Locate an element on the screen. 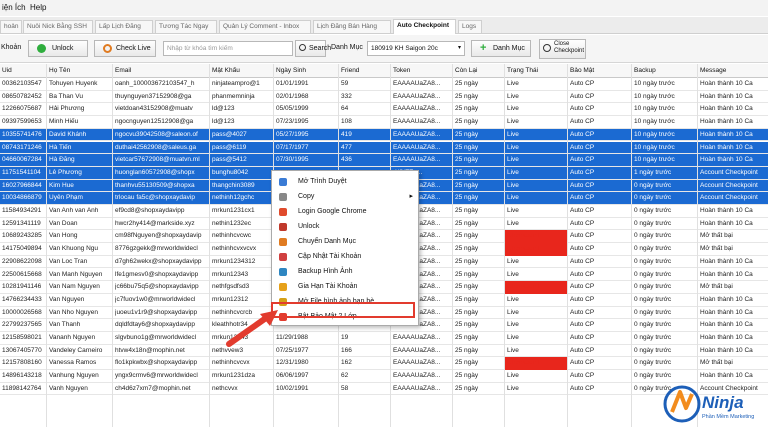 This screenshot has height=427, width=768. column-header: Họ Tên is located at coordinates (81, 70).